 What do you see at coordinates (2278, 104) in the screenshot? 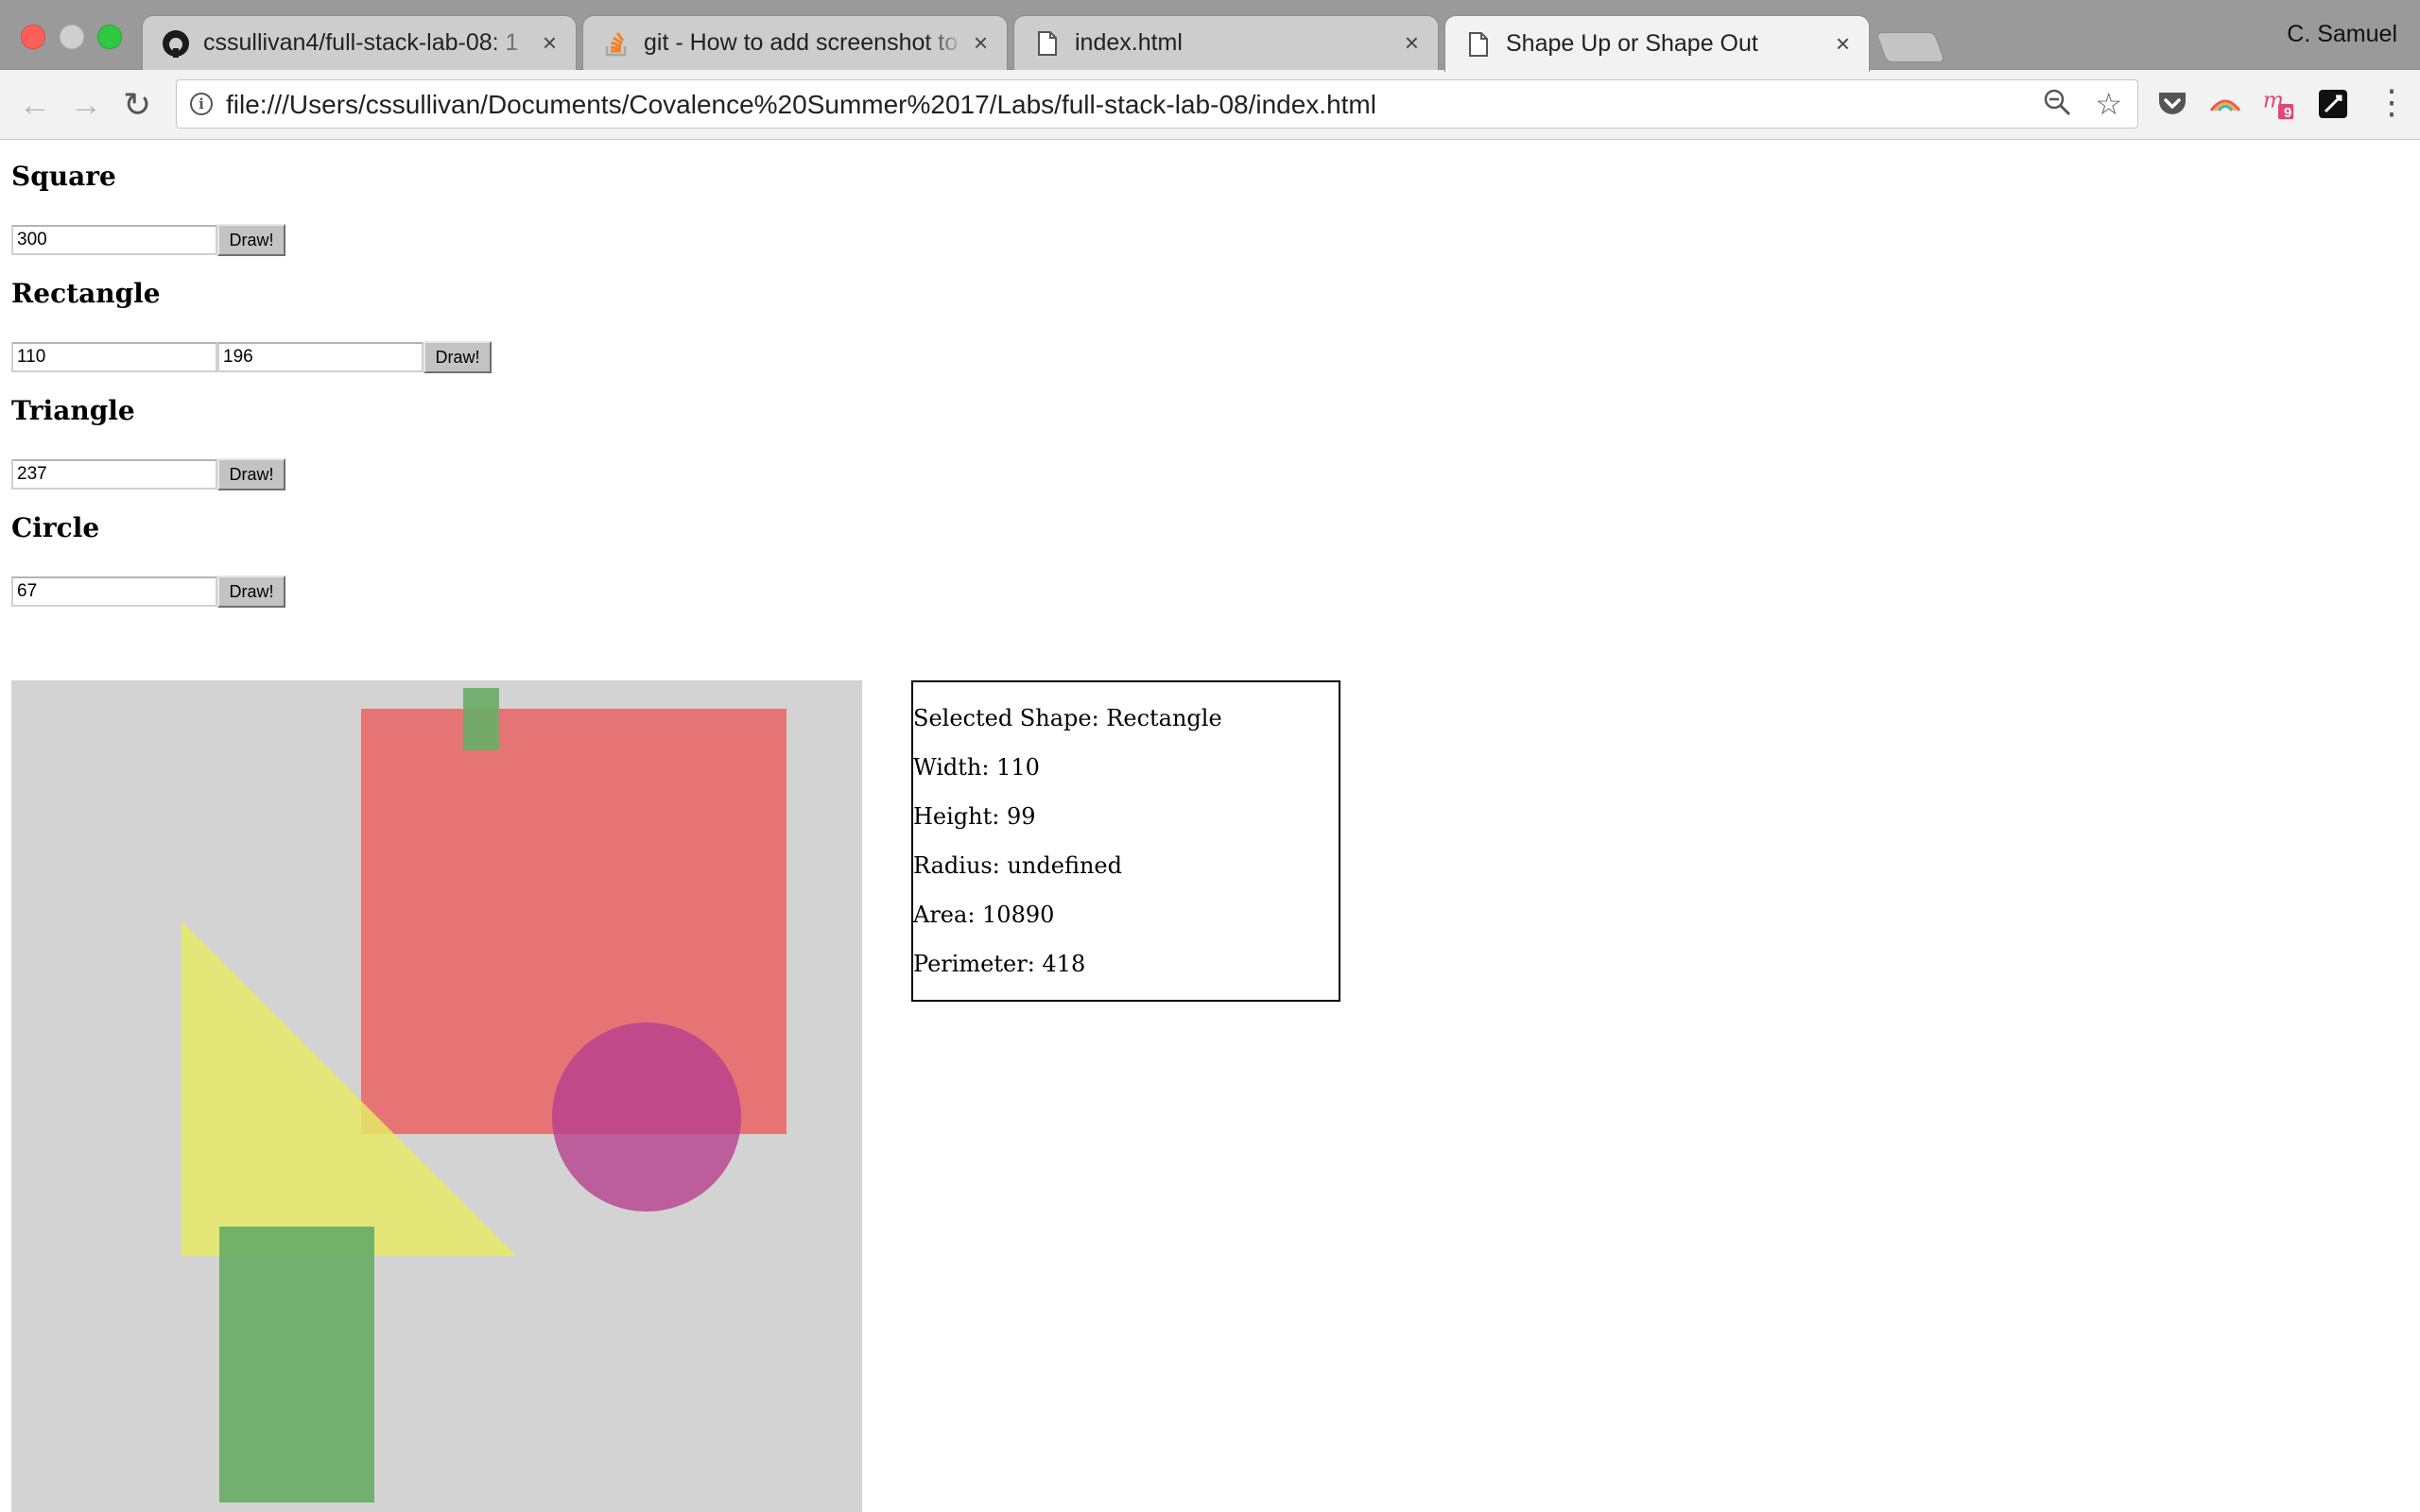
I see `extension-badge-icon: m 9` at bounding box center [2278, 104].